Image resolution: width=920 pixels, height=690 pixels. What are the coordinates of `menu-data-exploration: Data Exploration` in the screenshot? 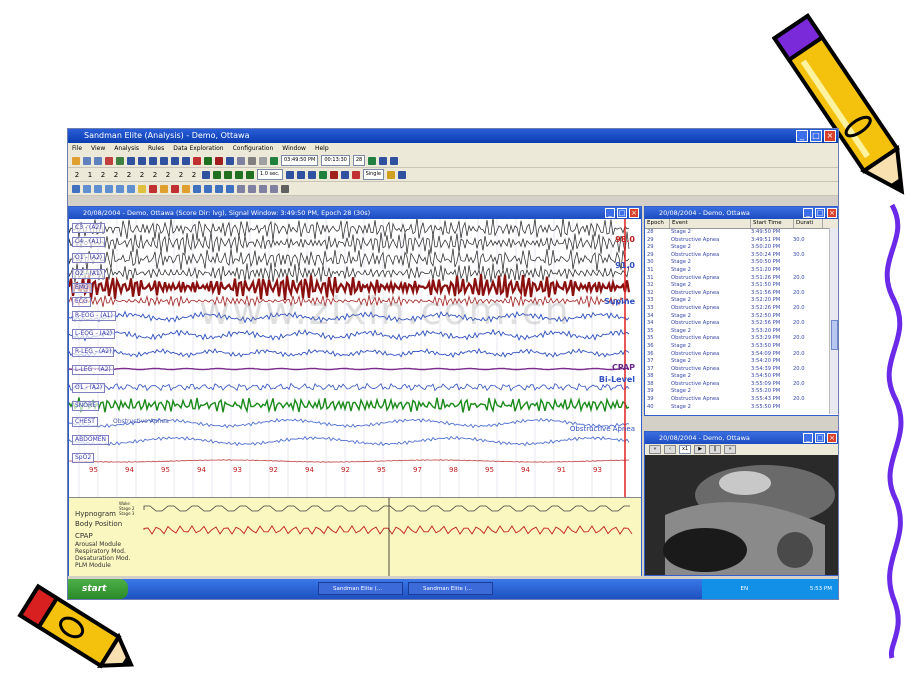 It's located at (198, 148).